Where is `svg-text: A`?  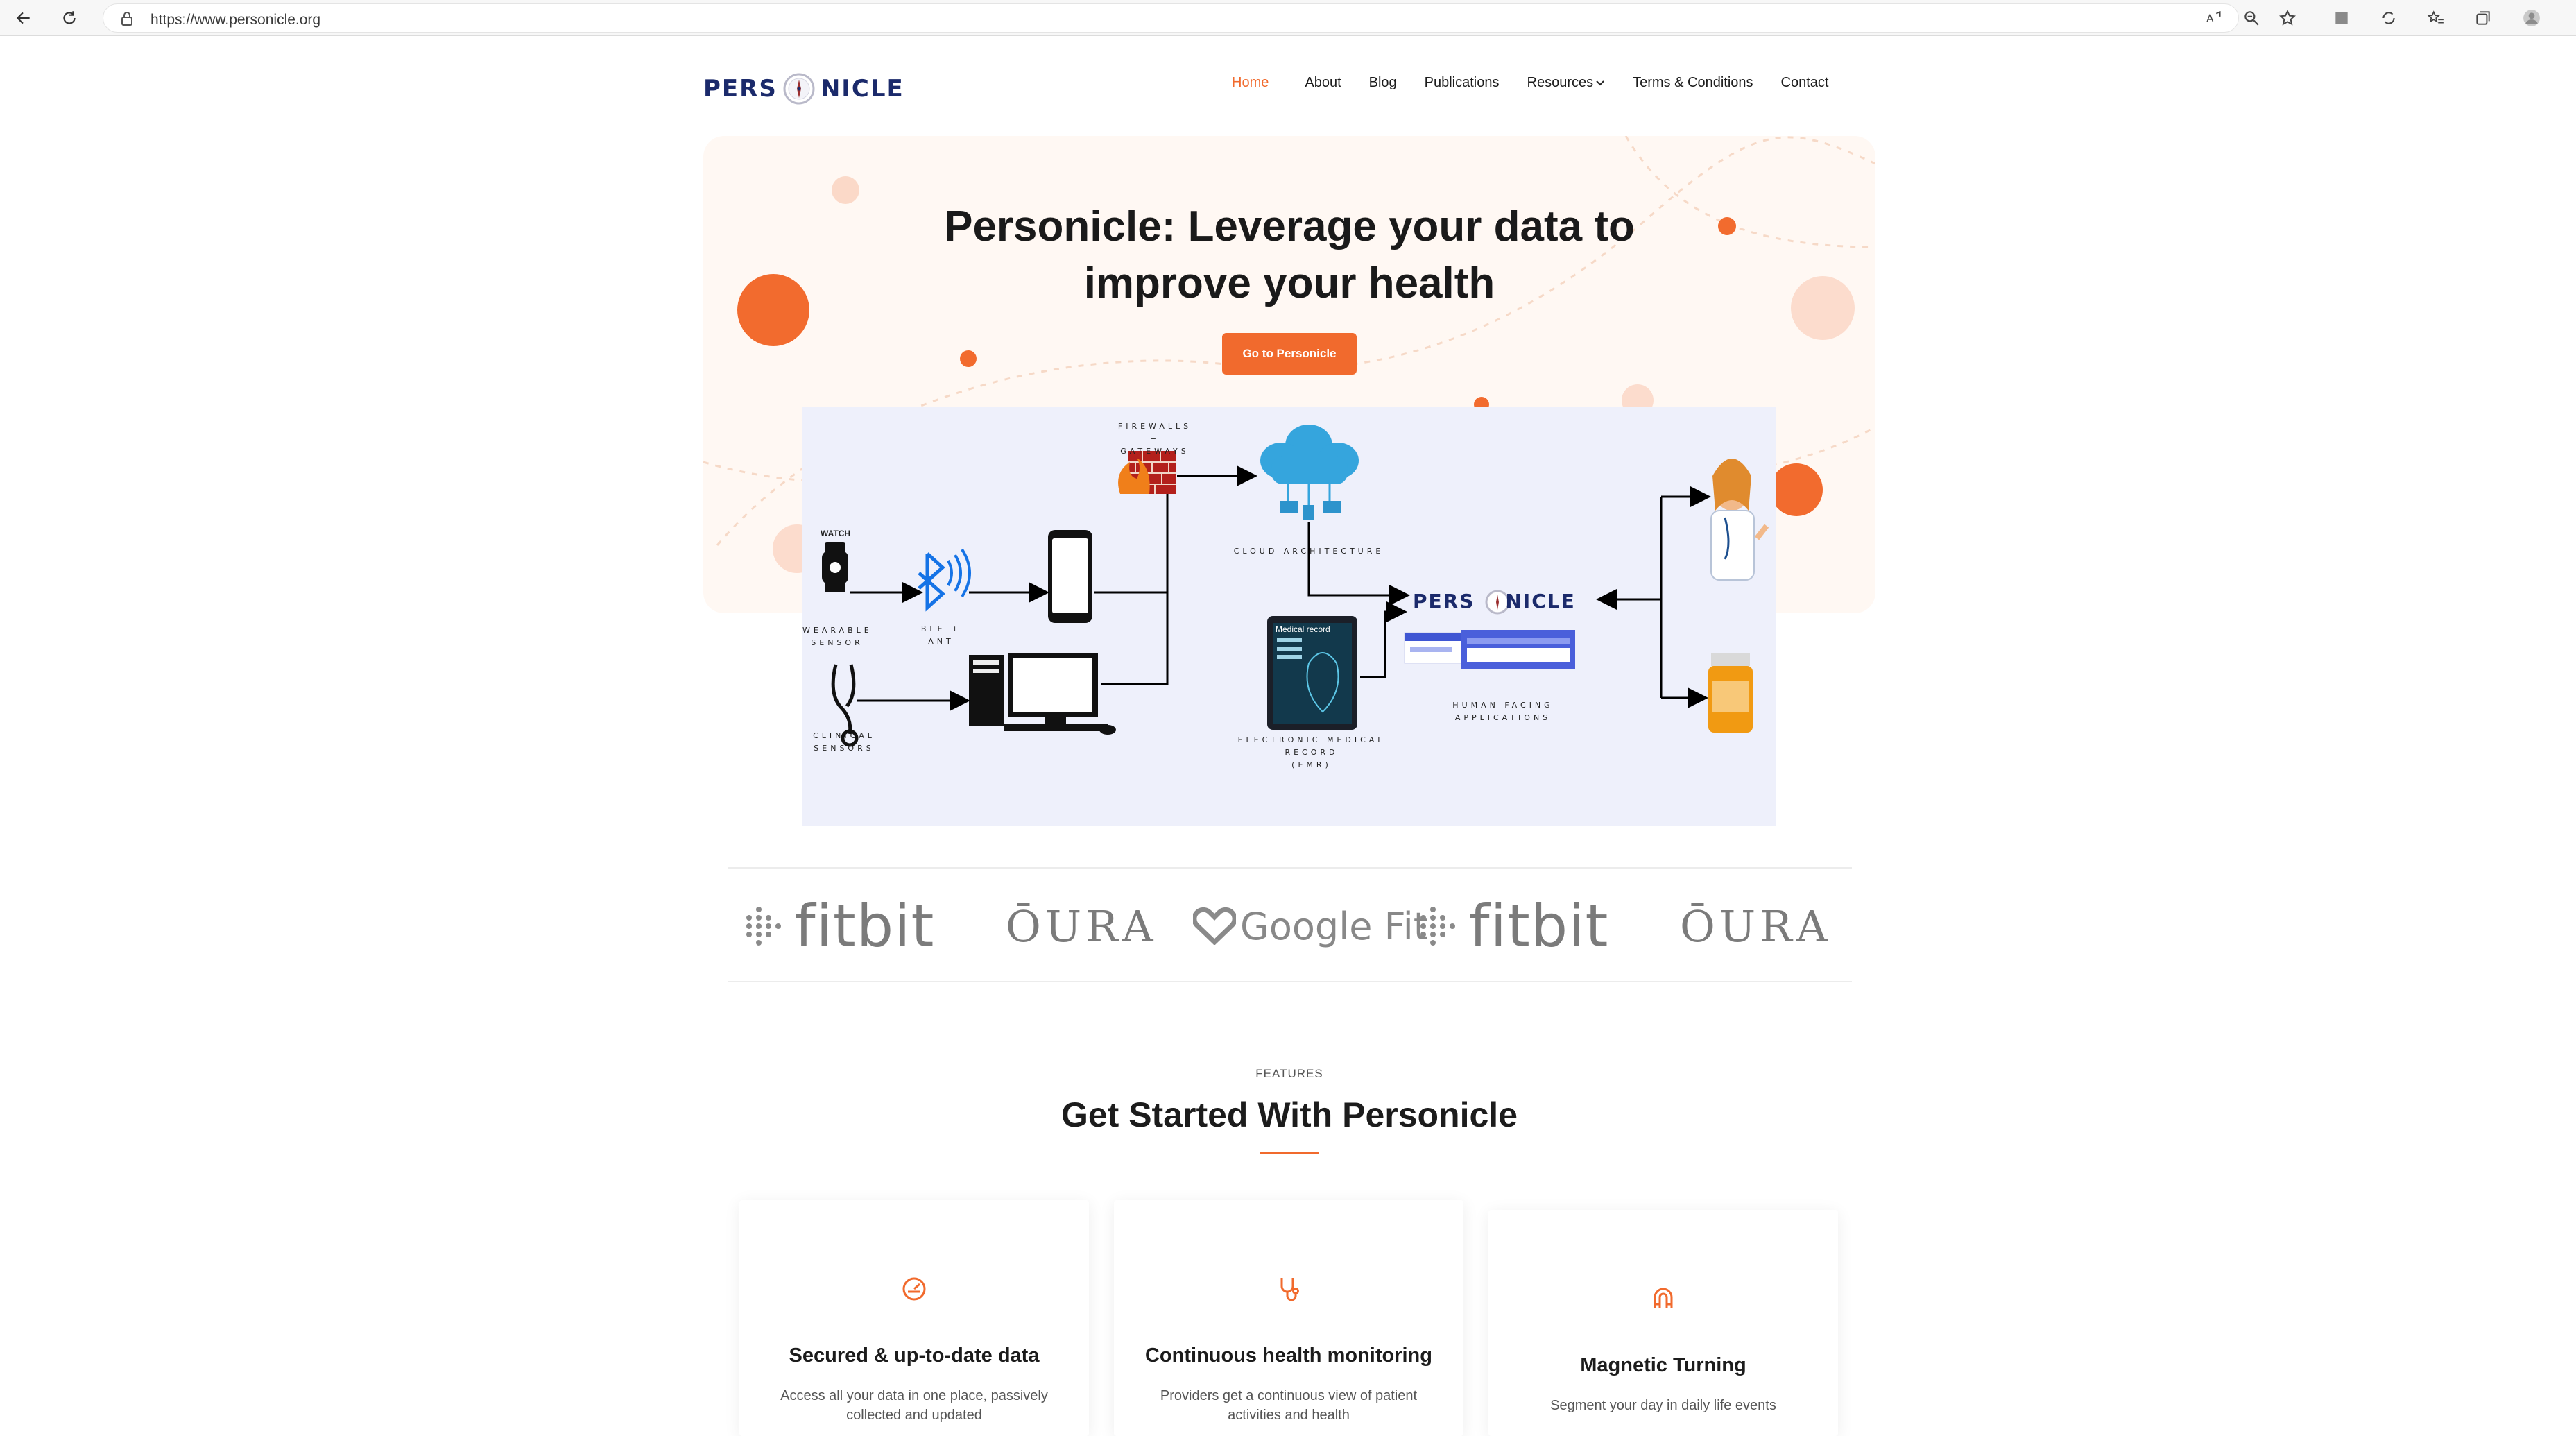 svg-text: A is located at coordinates (2210, 18).